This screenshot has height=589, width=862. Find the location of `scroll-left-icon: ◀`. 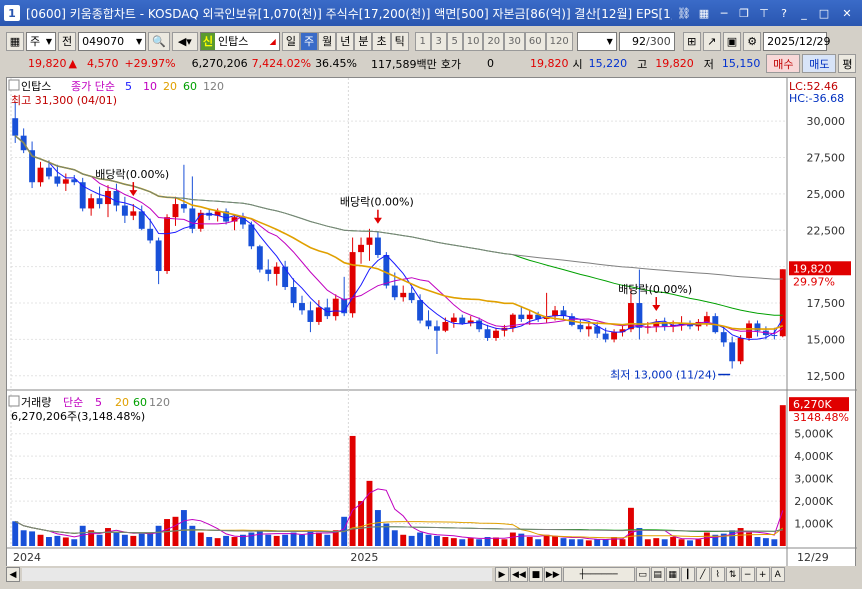

scroll-left-icon: ◀ is located at coordinates (13, 574).